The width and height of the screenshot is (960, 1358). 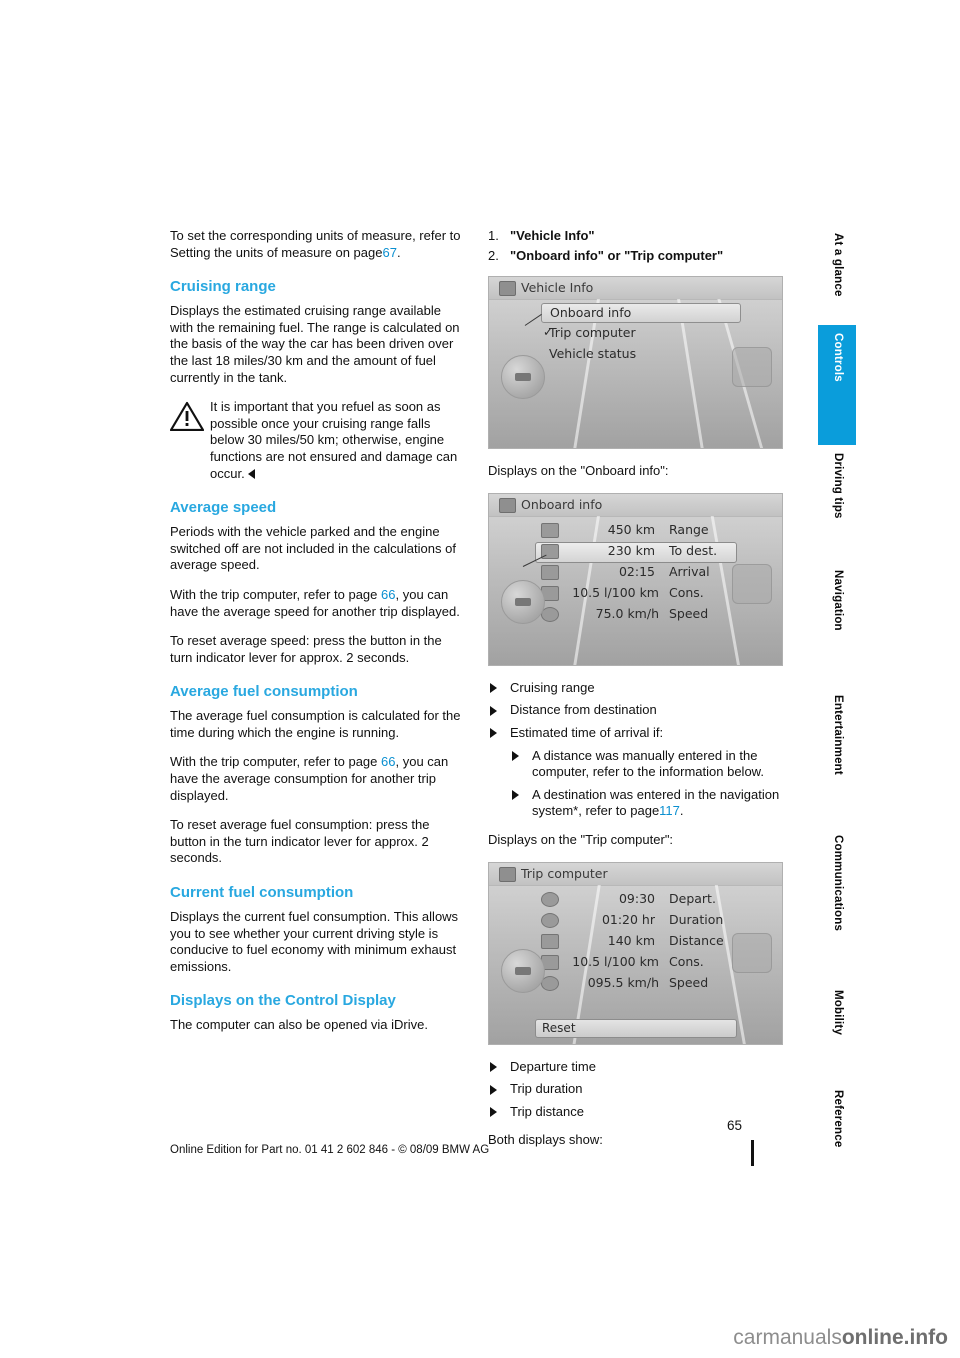 What do you see at coordinates (686, 961) in the screenshot?
I see `row-label-cons-trip: Cons.` at bounding box center [686, 961].